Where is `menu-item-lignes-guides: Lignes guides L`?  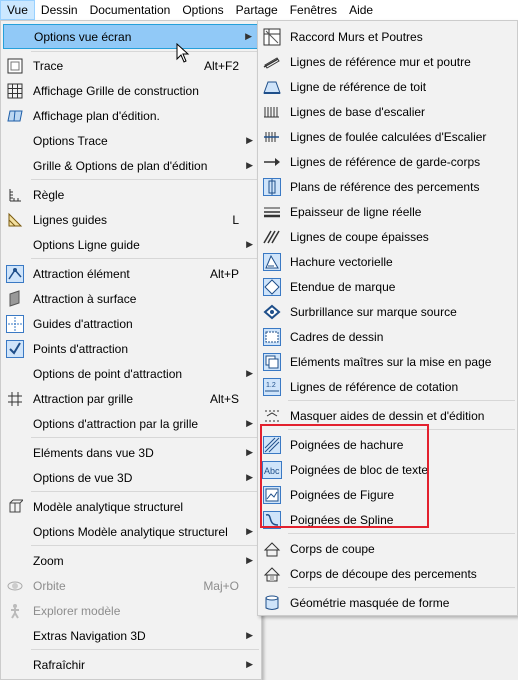 menu-item-lignes-guides: Lignes guides L is located at coordinates (131, 219).